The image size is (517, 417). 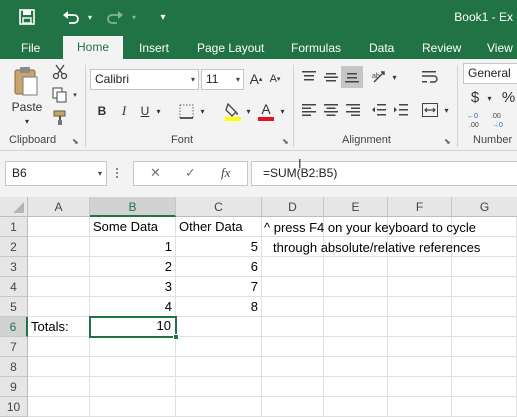 I want to click on cell-c5: 8, so click(x=219, y=307).